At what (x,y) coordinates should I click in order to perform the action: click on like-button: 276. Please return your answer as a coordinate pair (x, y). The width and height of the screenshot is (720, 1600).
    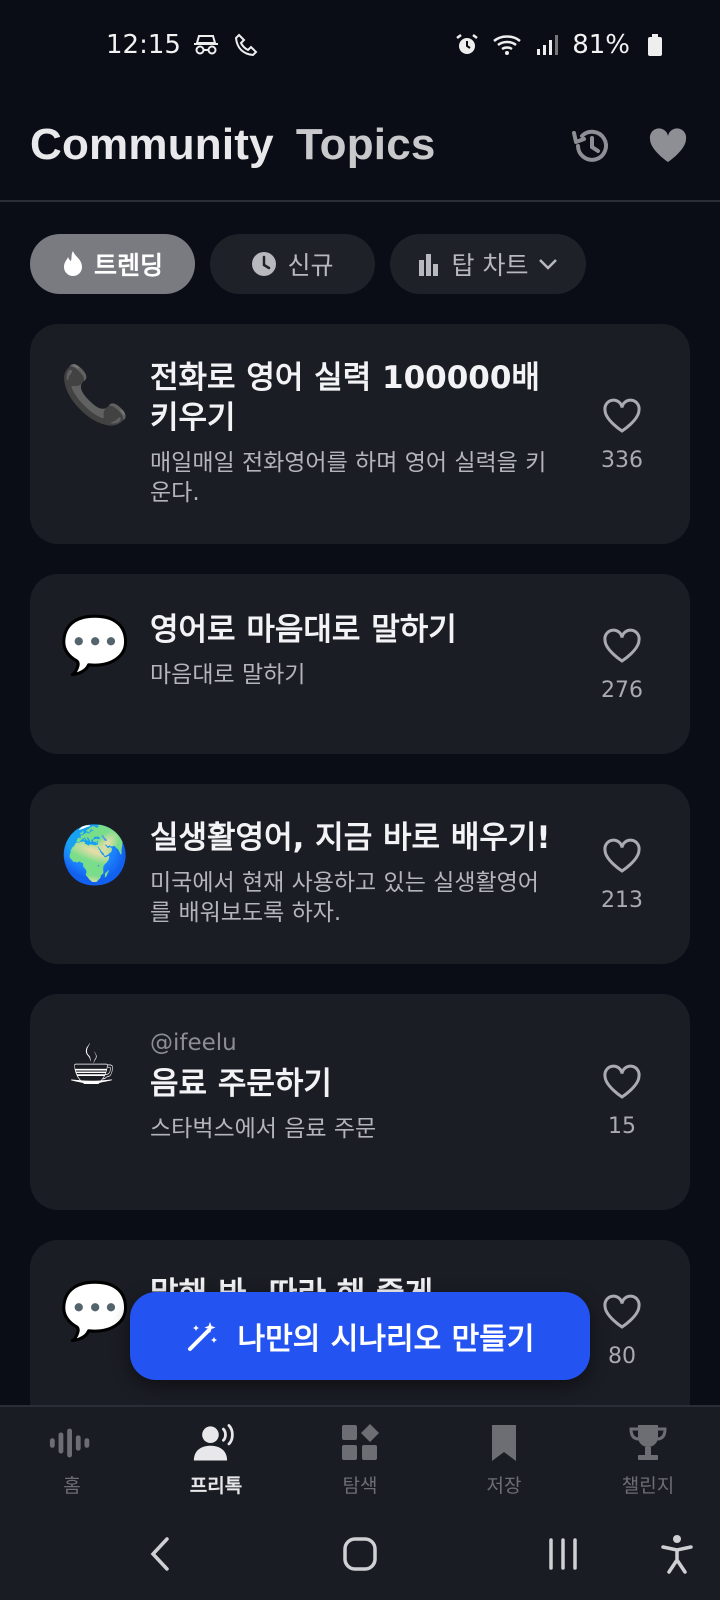
    Looking at the image, I should click on (622, 665).